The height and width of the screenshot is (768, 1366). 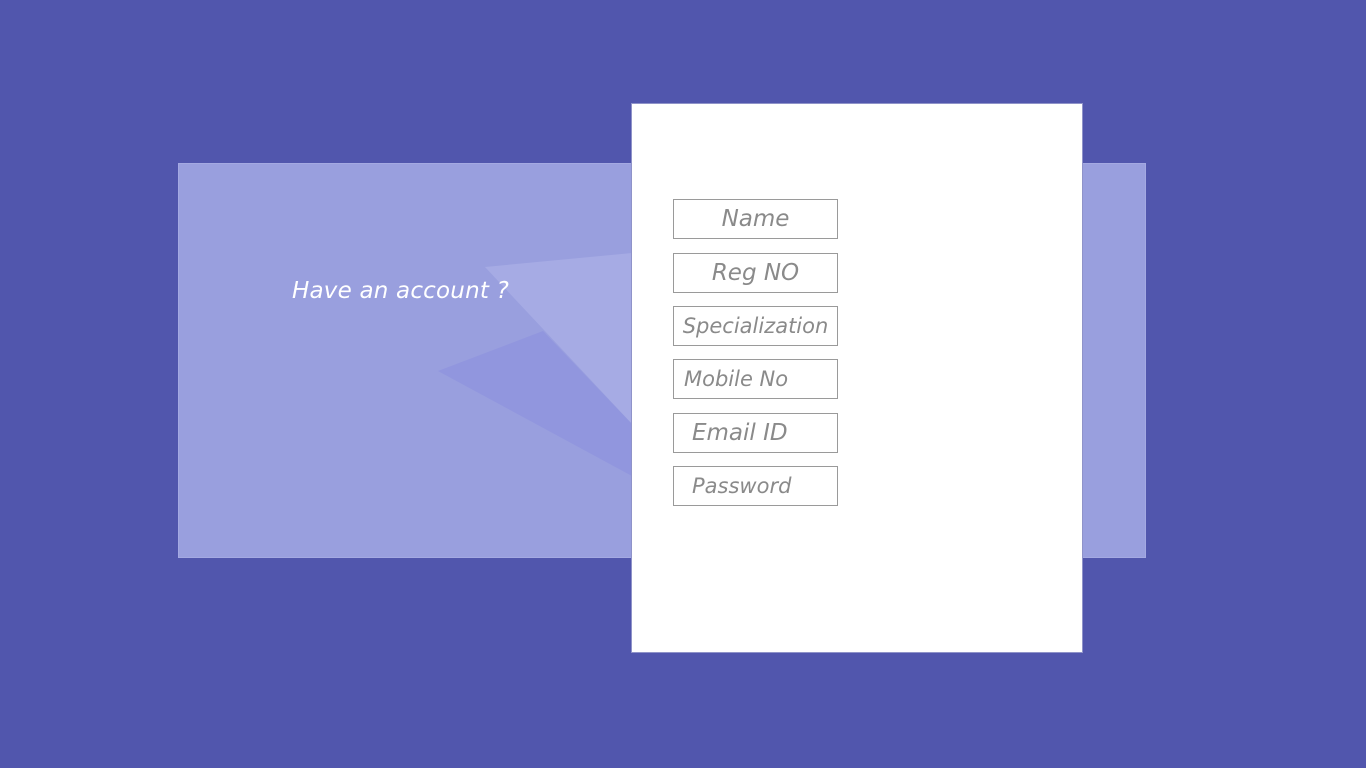 I want to click on mobile-no-input, so click(x=755, y=379).